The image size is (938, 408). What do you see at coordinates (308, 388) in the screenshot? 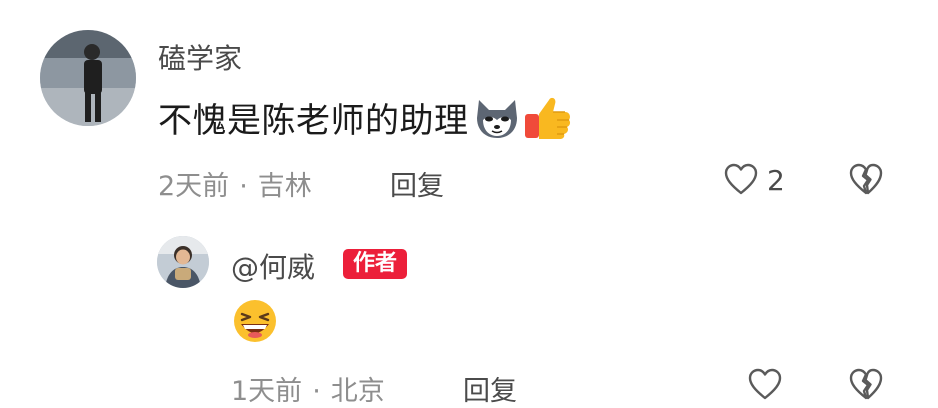
I see `reply-meta: 1天前 · 北京` at bounding box center [308, 388].